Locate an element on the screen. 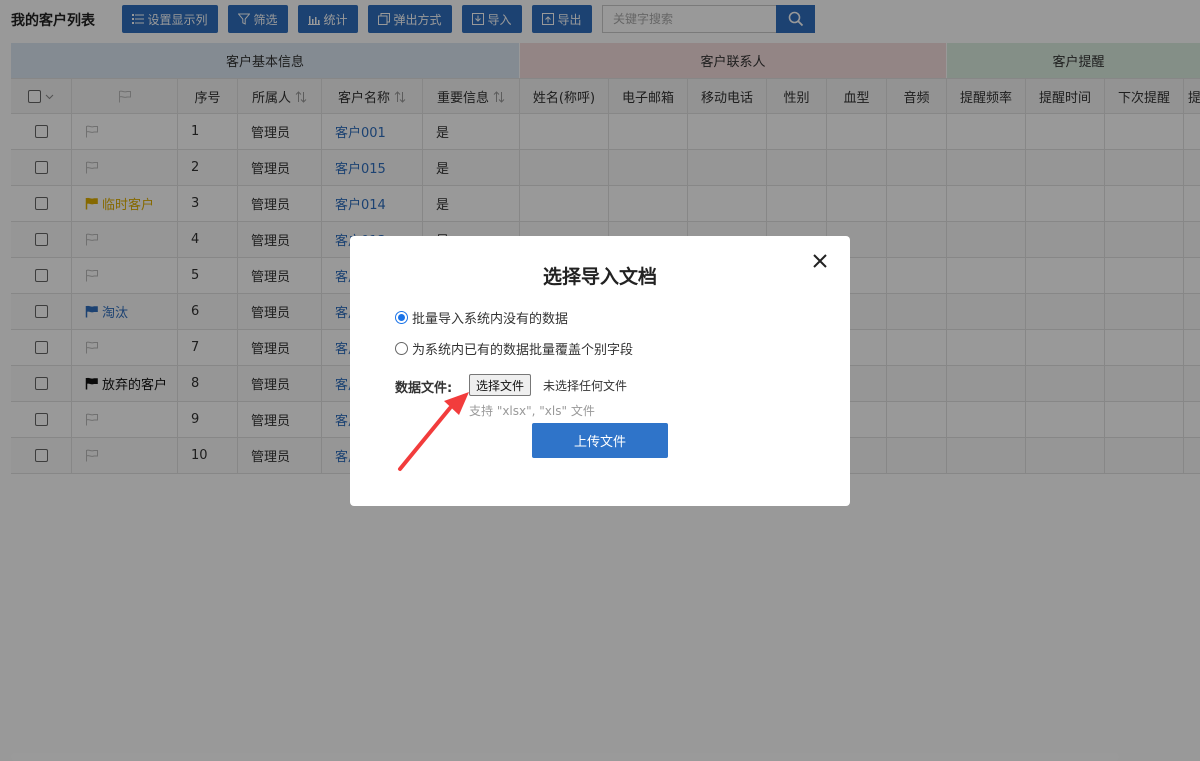 This screenshot has height=761, width=1200. file-status-text: 未选择任何文件 is located at coordinates (585, 386).